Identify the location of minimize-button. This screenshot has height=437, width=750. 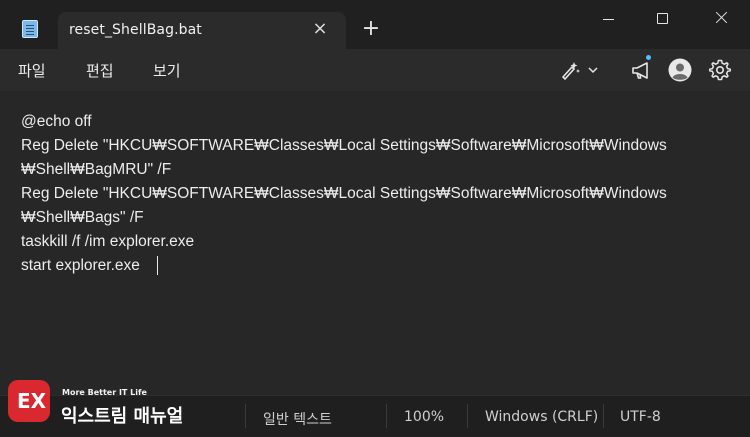
(608, 20).